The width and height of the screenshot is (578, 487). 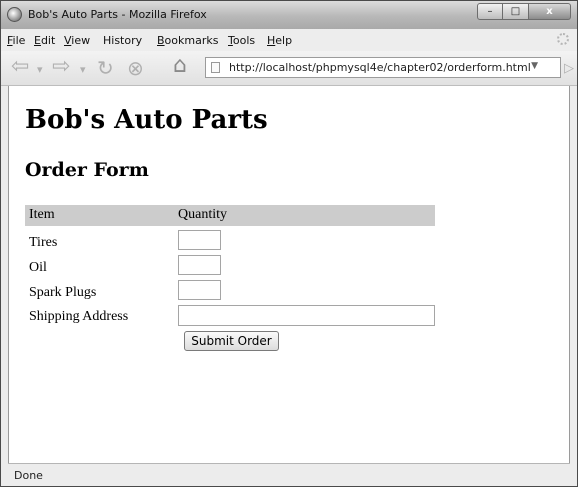 I want to click on submit-order-button: Submit Order, so click(x=231, y=341).